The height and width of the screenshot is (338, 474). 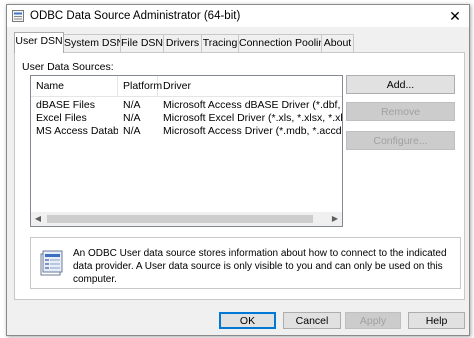 I want to click on column-header-driver: Driver, so click(x=250, y=86).